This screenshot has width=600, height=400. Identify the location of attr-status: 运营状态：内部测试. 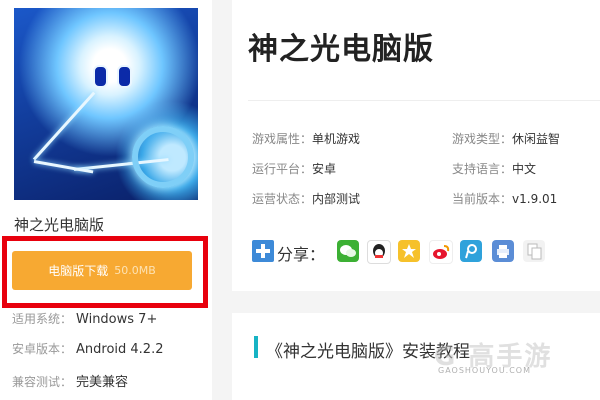
(306, 198).